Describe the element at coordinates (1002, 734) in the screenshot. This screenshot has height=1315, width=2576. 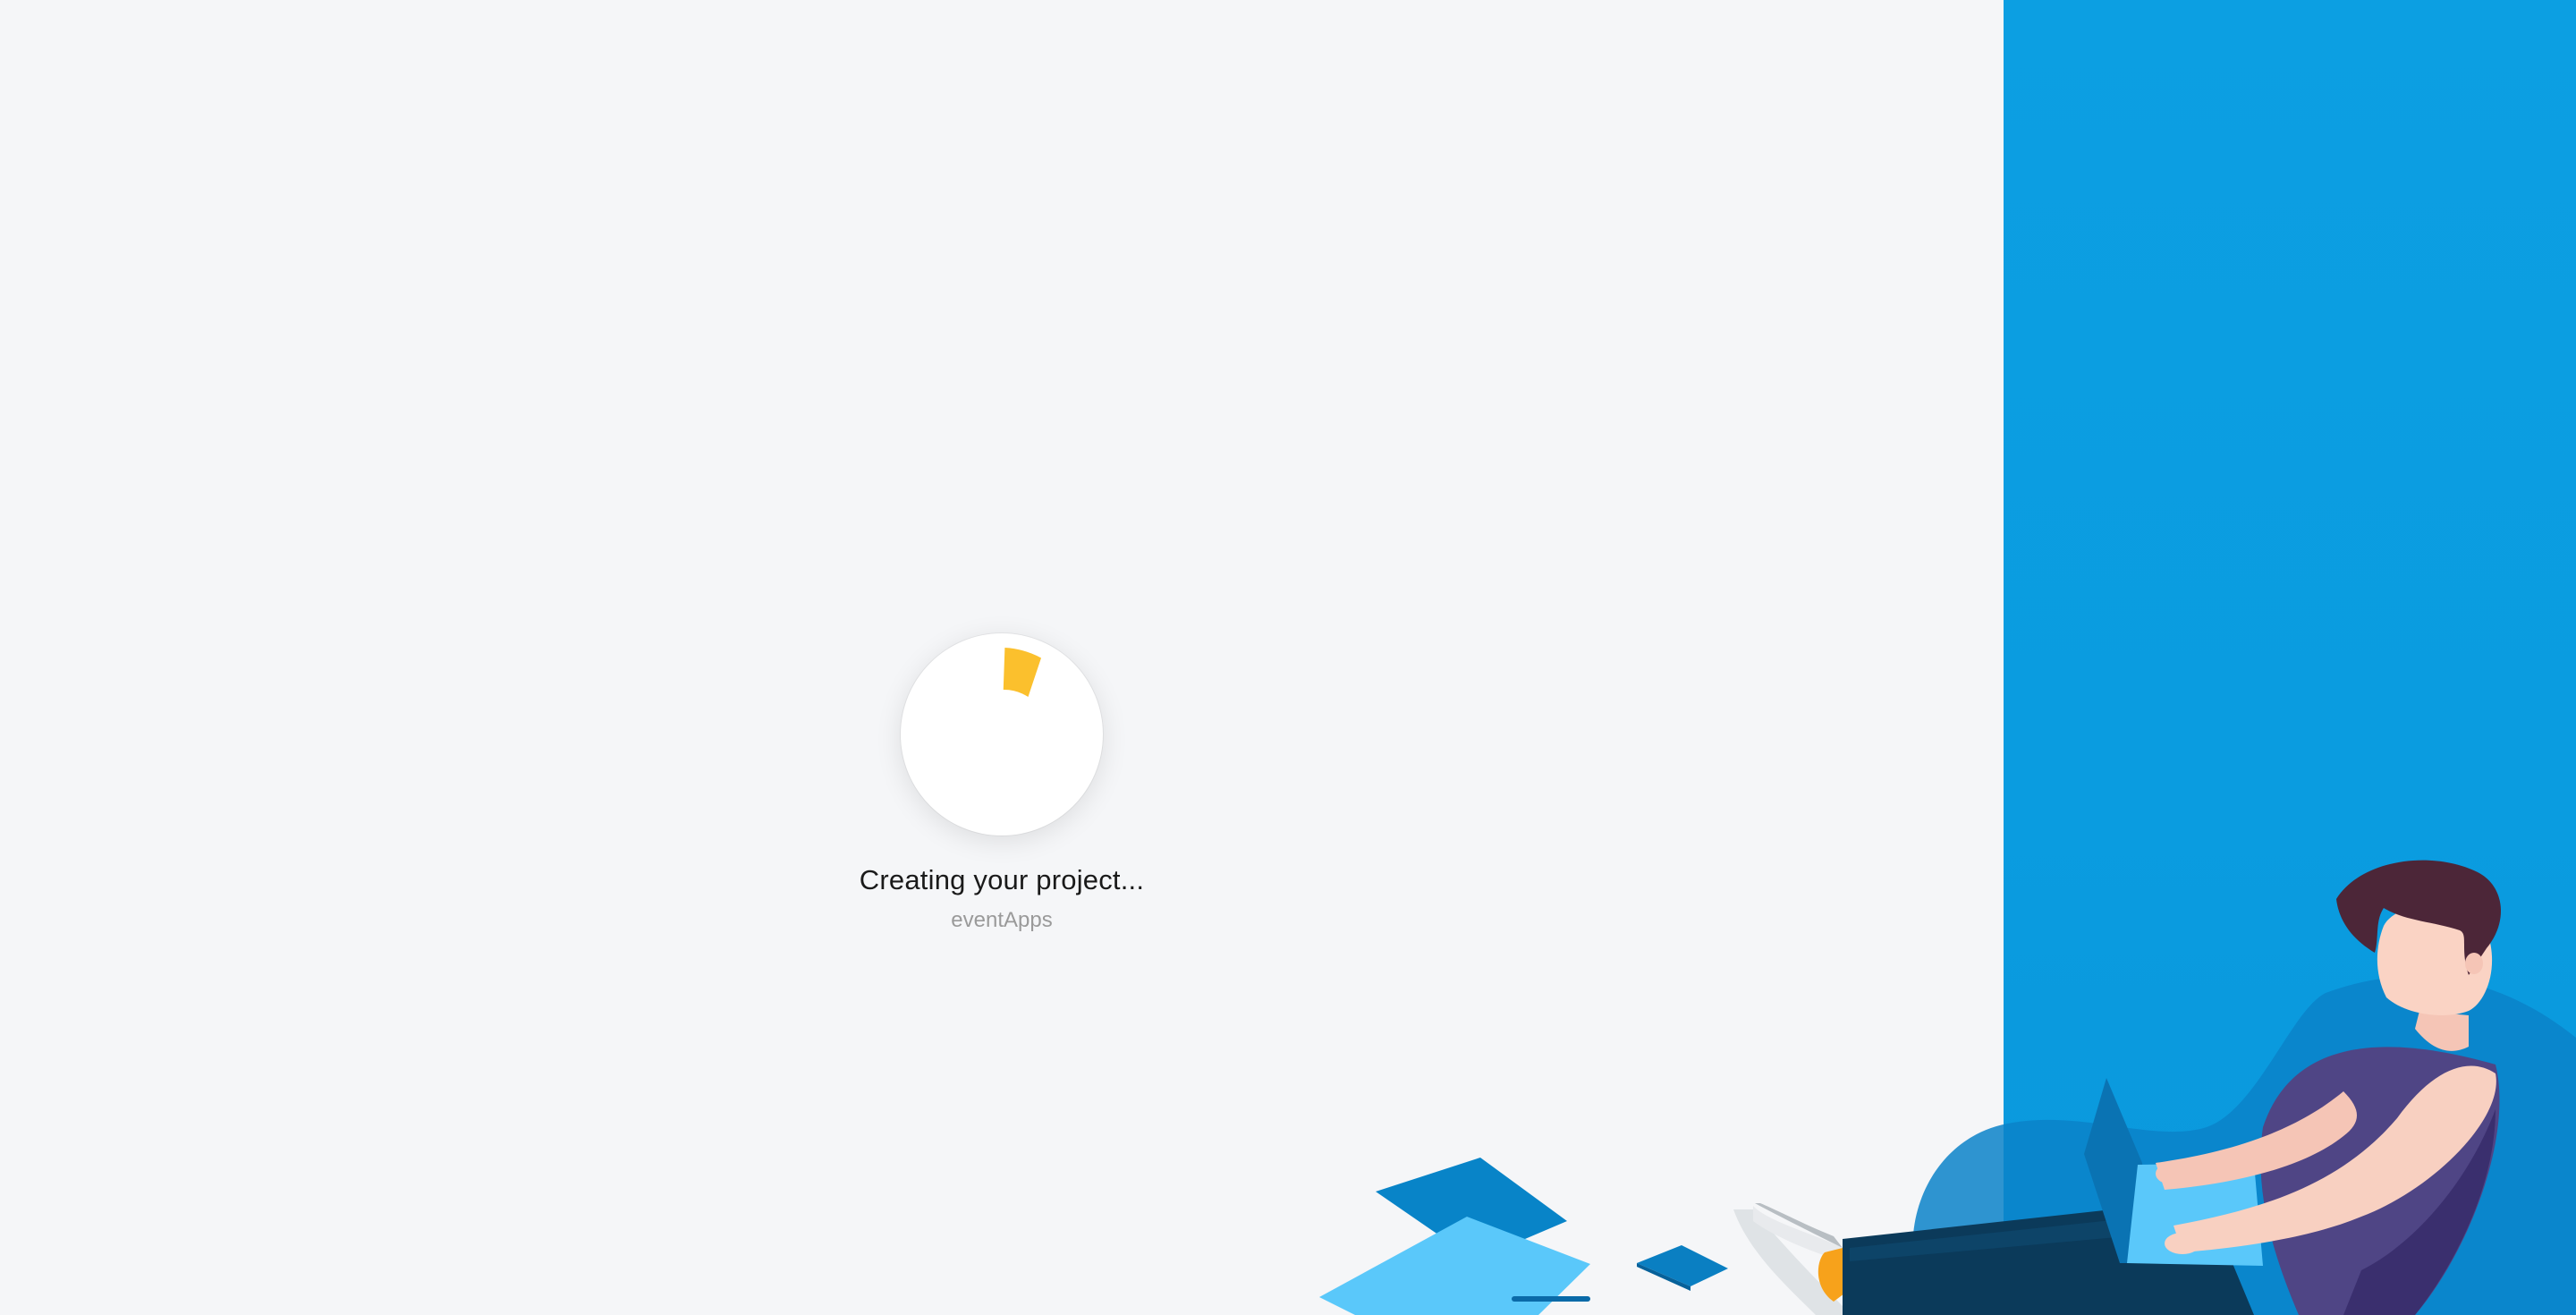
I see `loading-spinner` at that location.